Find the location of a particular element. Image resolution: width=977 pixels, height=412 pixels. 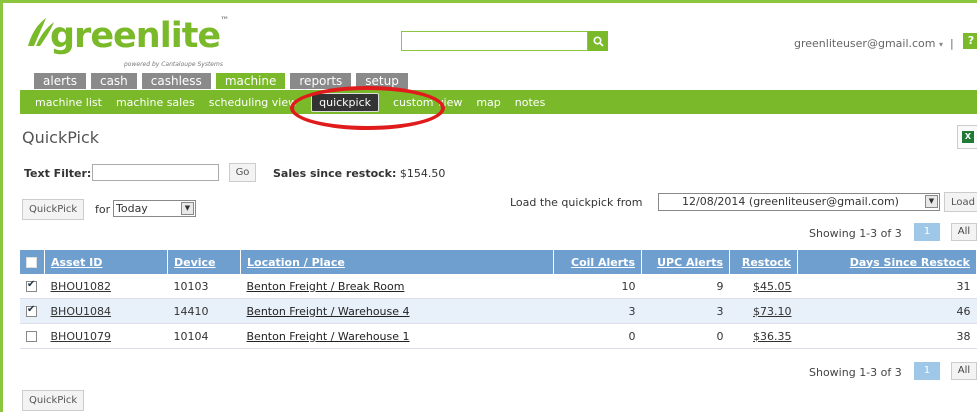

logo-tagline: powered by Cantaloupe Systems is located at coordinates (173, 64).